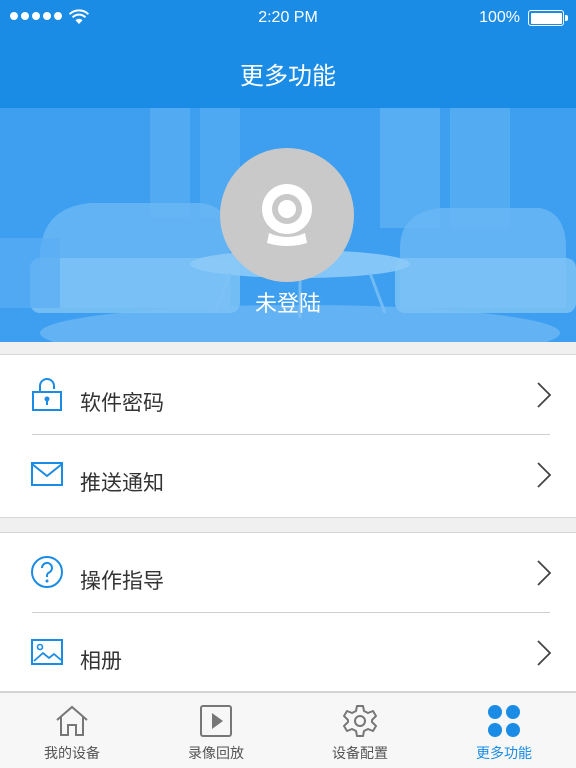 This screenshot has width=576, height=768. I want to click on battery-icon, so click(548, 18).